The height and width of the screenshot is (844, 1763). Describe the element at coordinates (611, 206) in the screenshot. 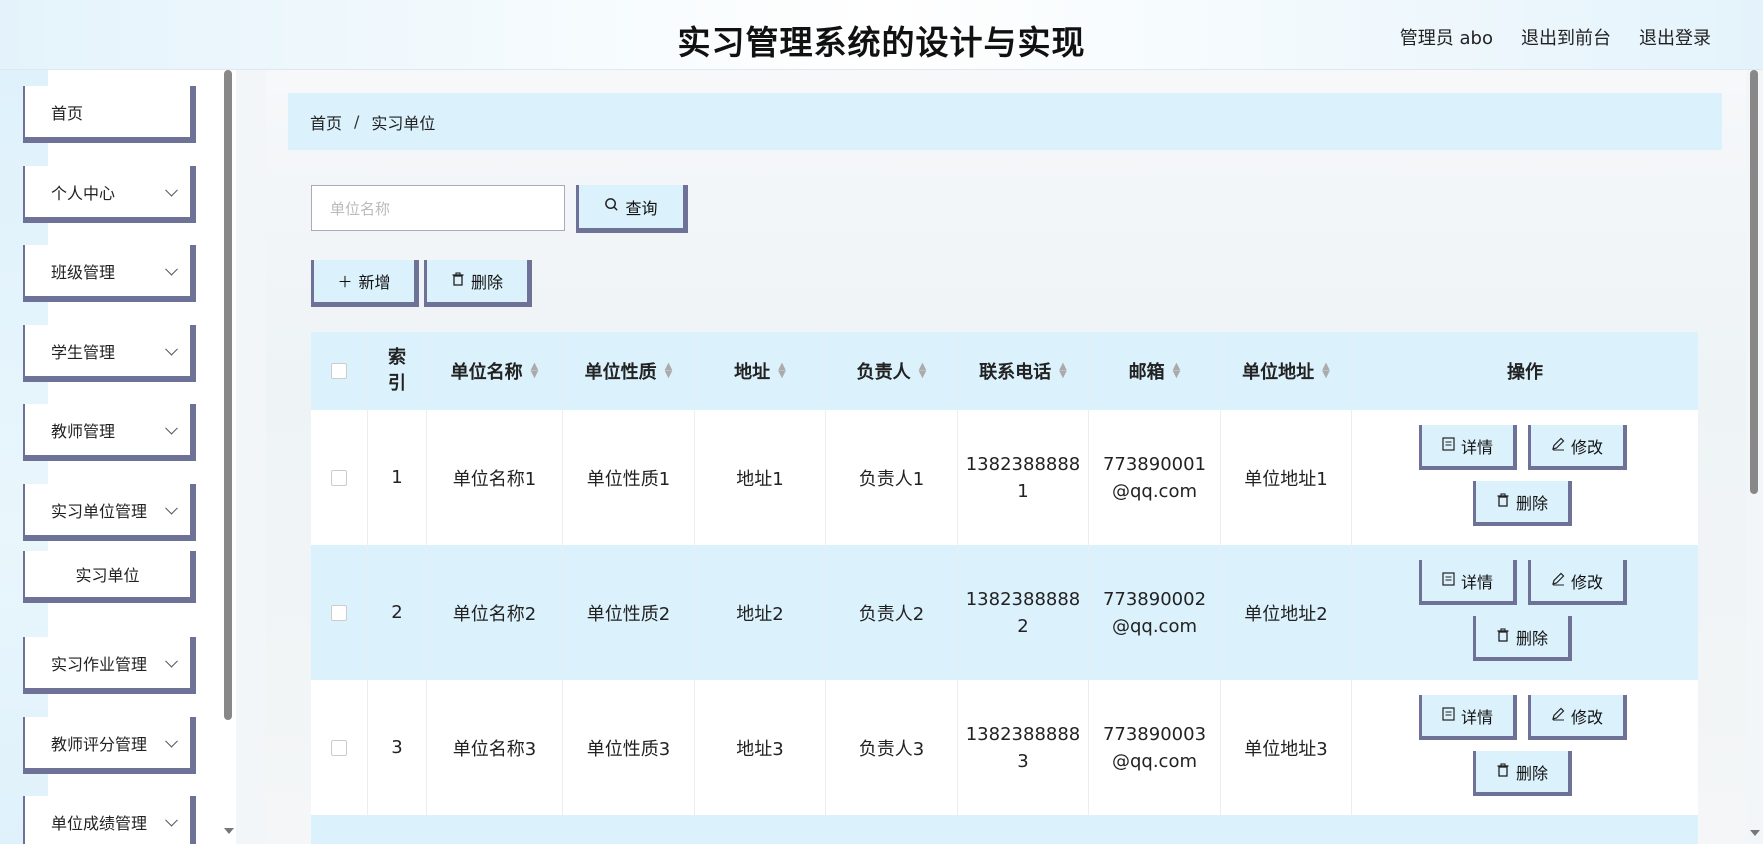

I see `search-icon` at that location.